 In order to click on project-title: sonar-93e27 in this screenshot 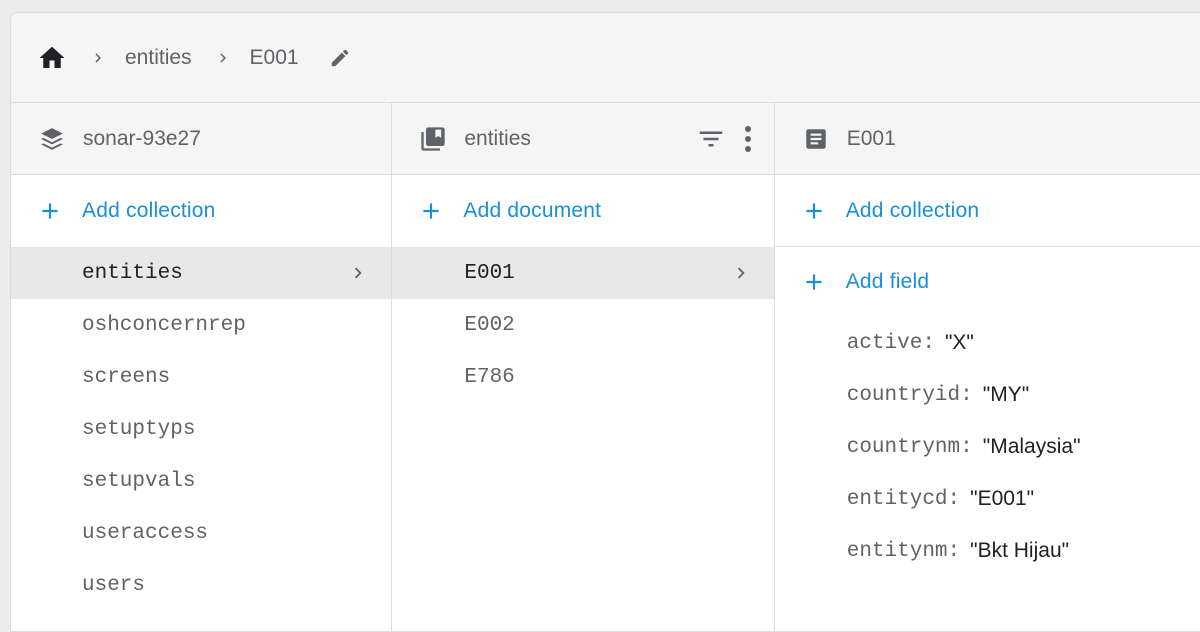, I will do `click(142, 138)`.